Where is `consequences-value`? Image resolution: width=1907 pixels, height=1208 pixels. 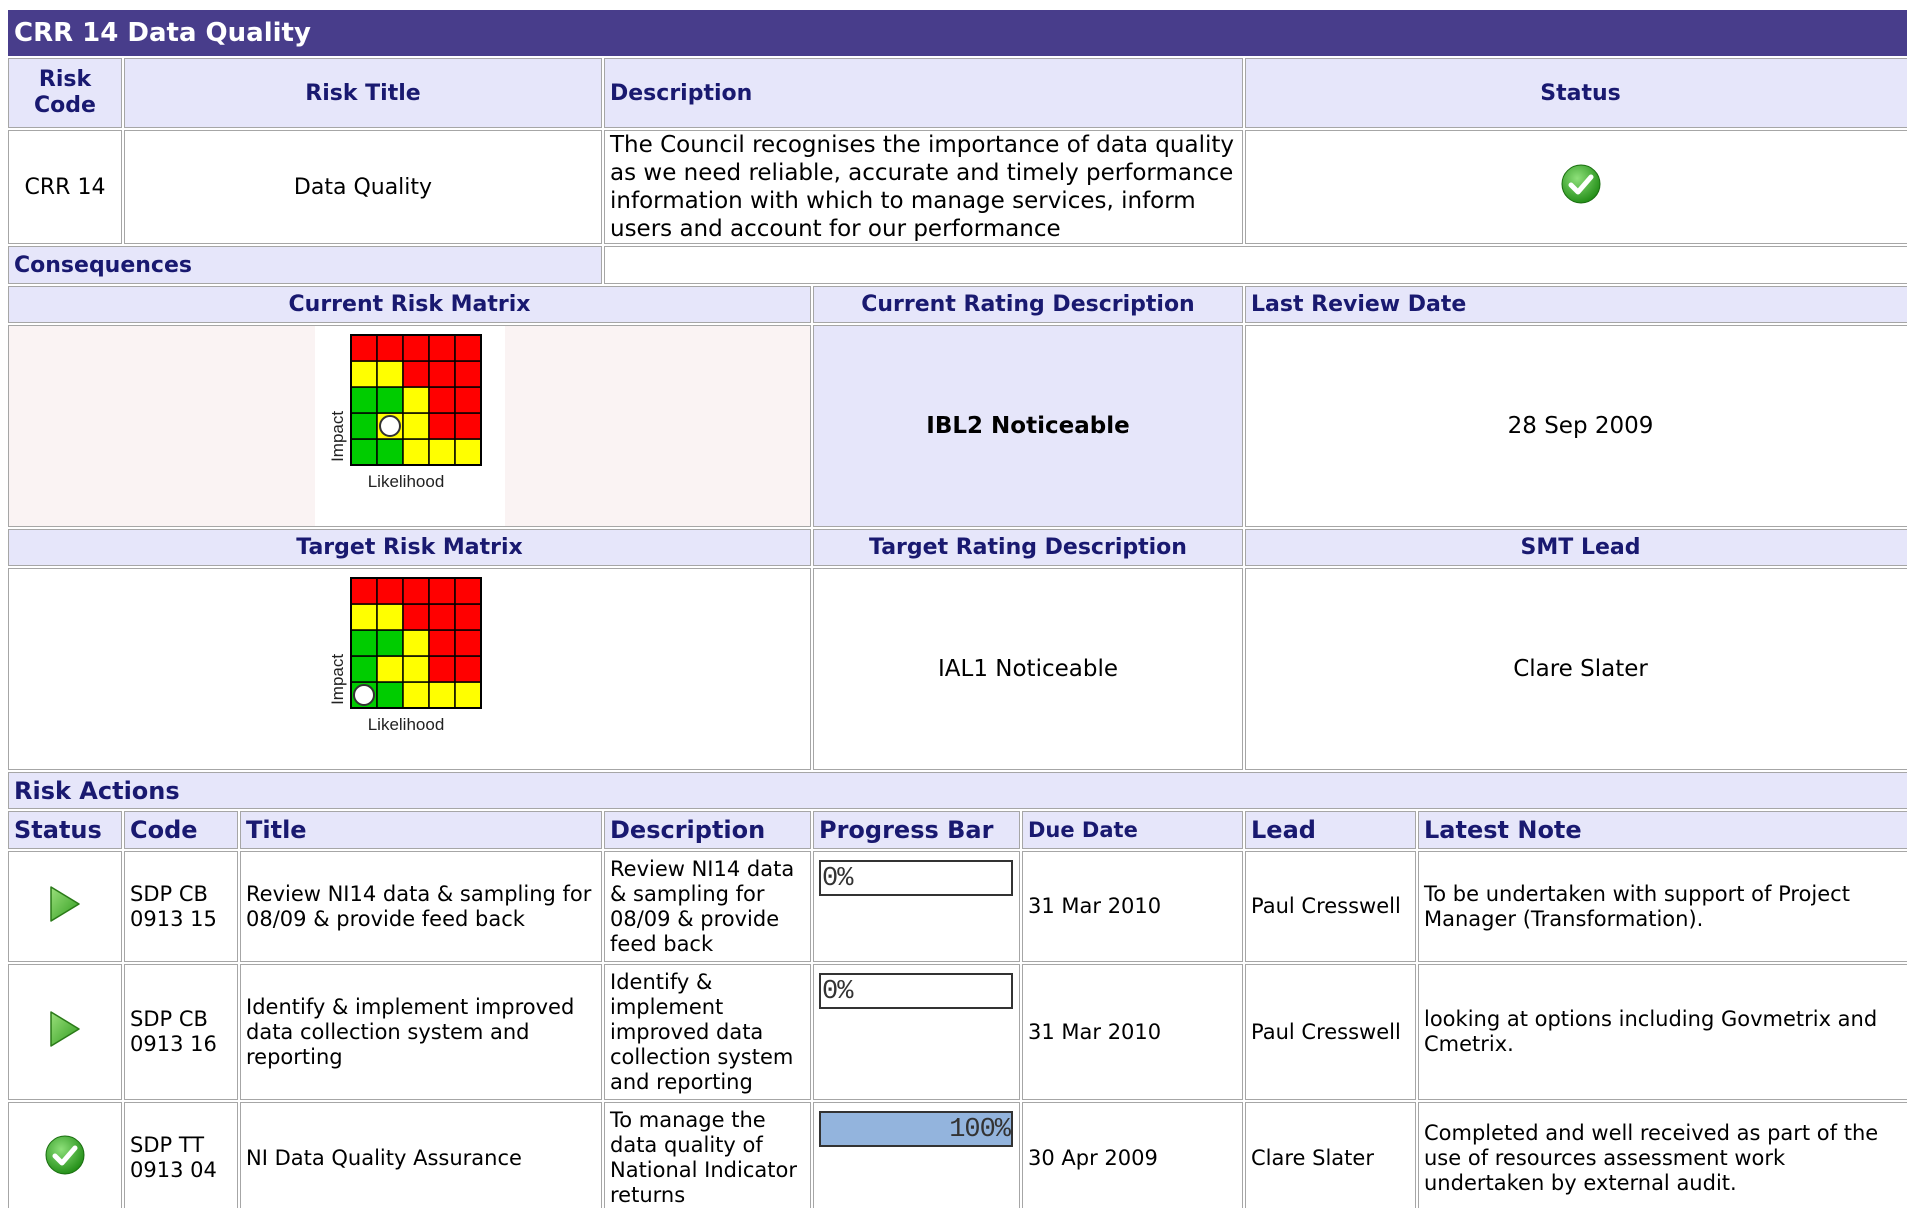
consequences-value is located at coordinates (1255, 265).